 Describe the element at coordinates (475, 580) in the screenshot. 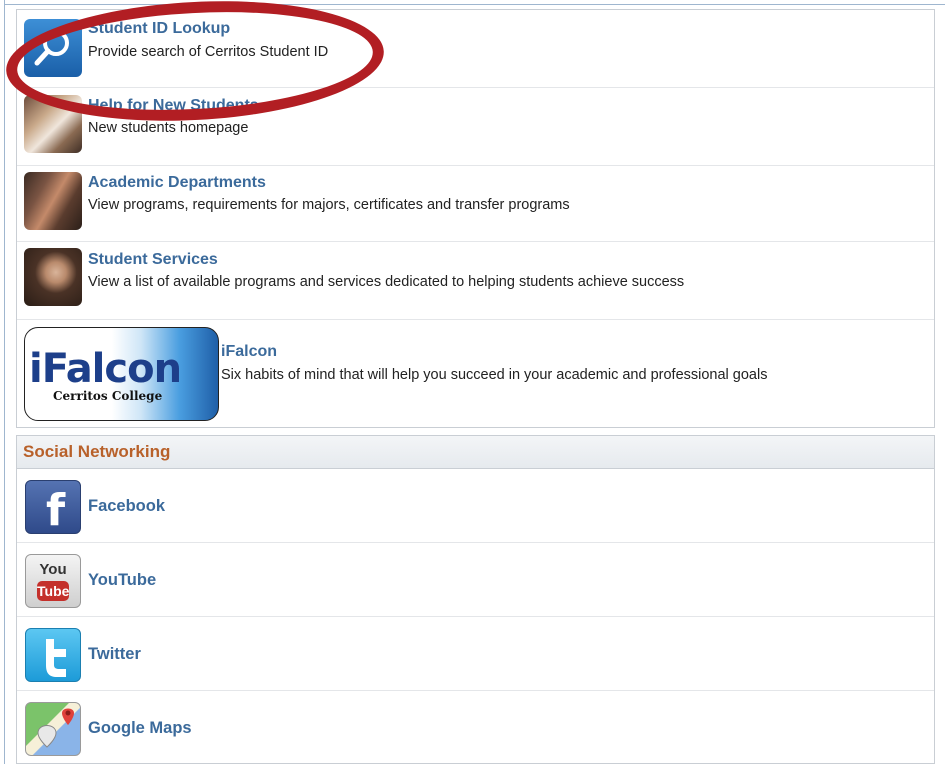

I see `social-row-youtube: You Tube YouTube` at that location.